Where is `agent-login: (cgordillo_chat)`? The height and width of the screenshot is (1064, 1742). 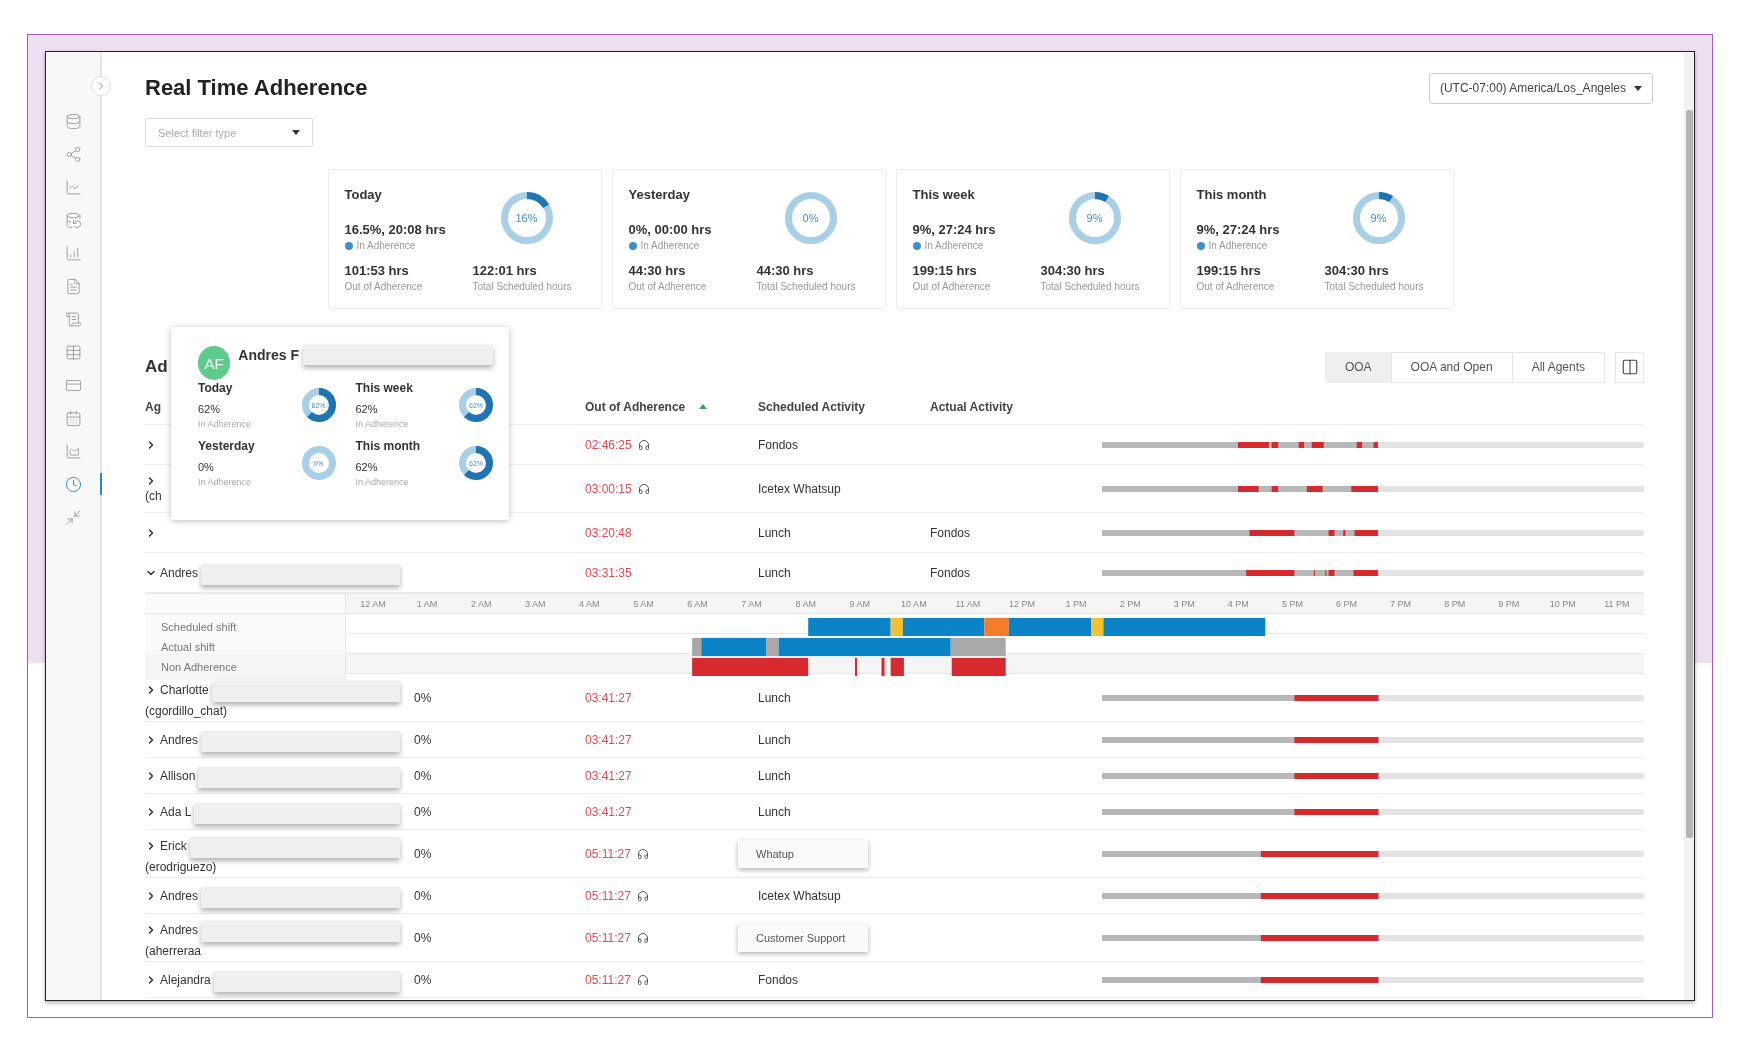 agent-login: (cgordillo_chat) is located at coordinates (187, 711).